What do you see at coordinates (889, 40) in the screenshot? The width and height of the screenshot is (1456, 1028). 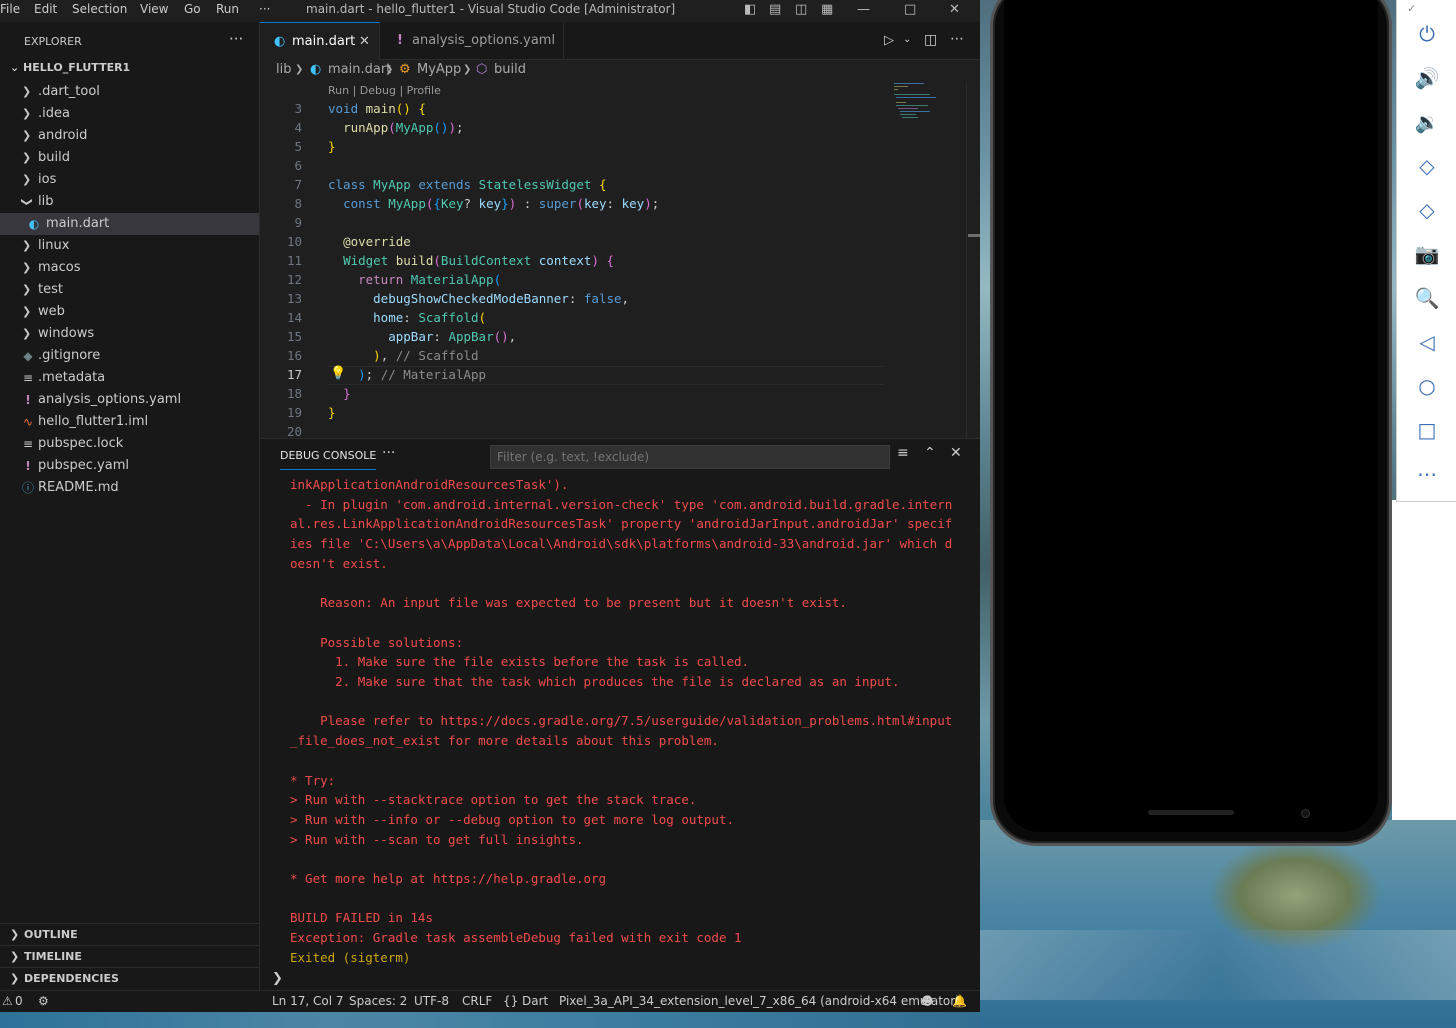 I see `run-icon: ▷` at bounding box center [889, 40].